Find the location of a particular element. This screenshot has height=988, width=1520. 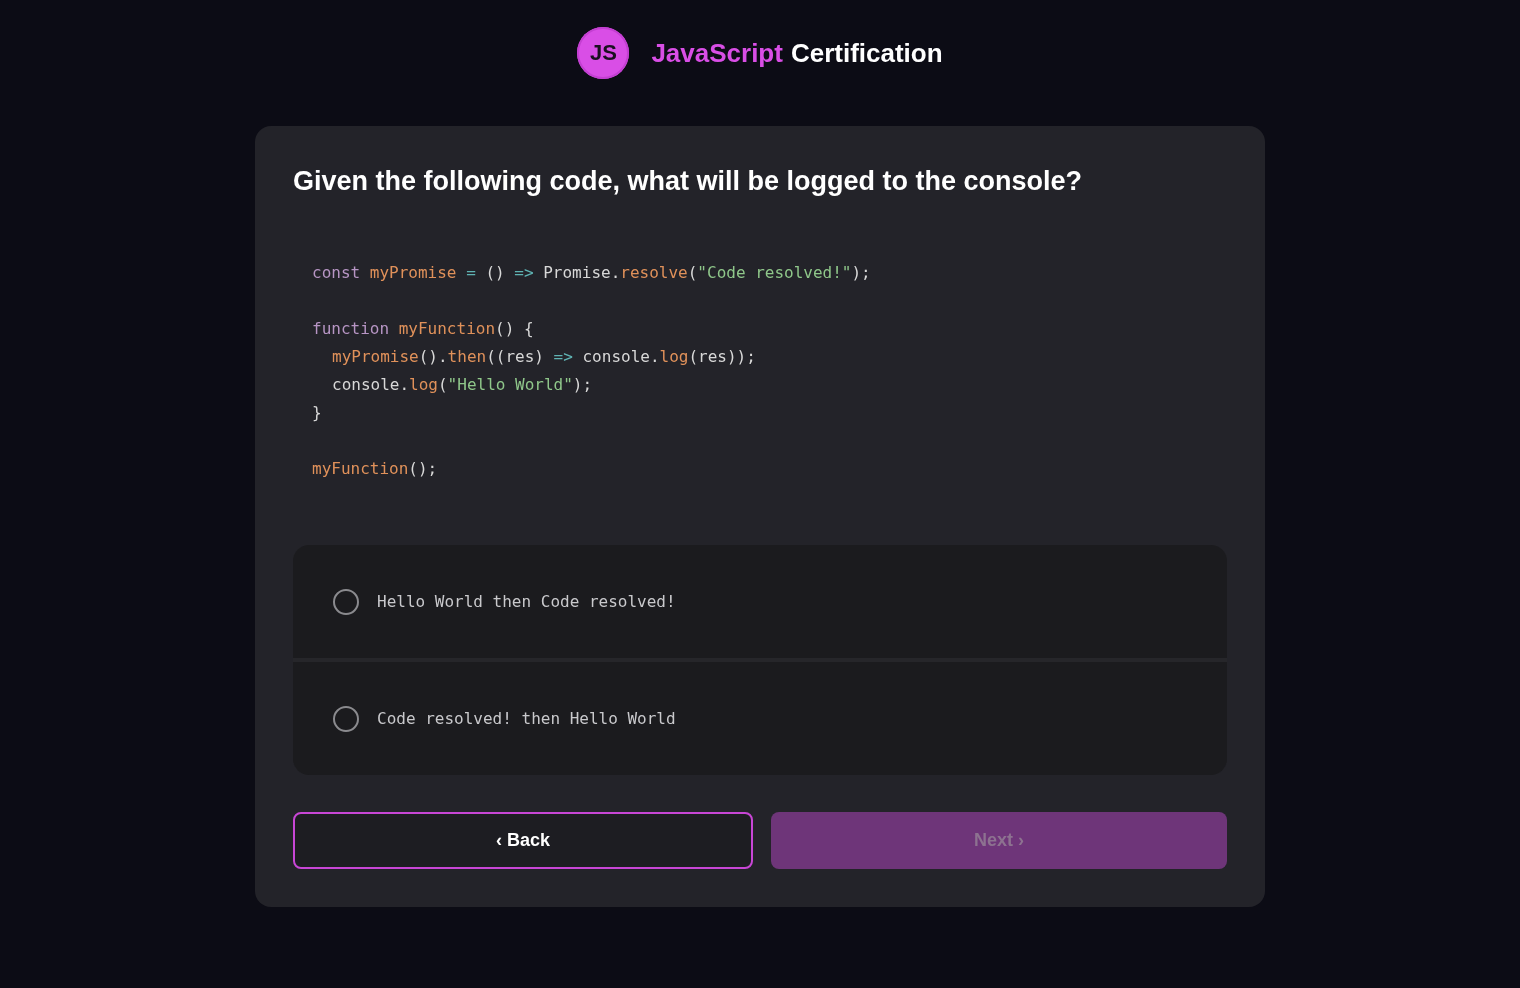

code-line: } is located at coordinates (317, 413).